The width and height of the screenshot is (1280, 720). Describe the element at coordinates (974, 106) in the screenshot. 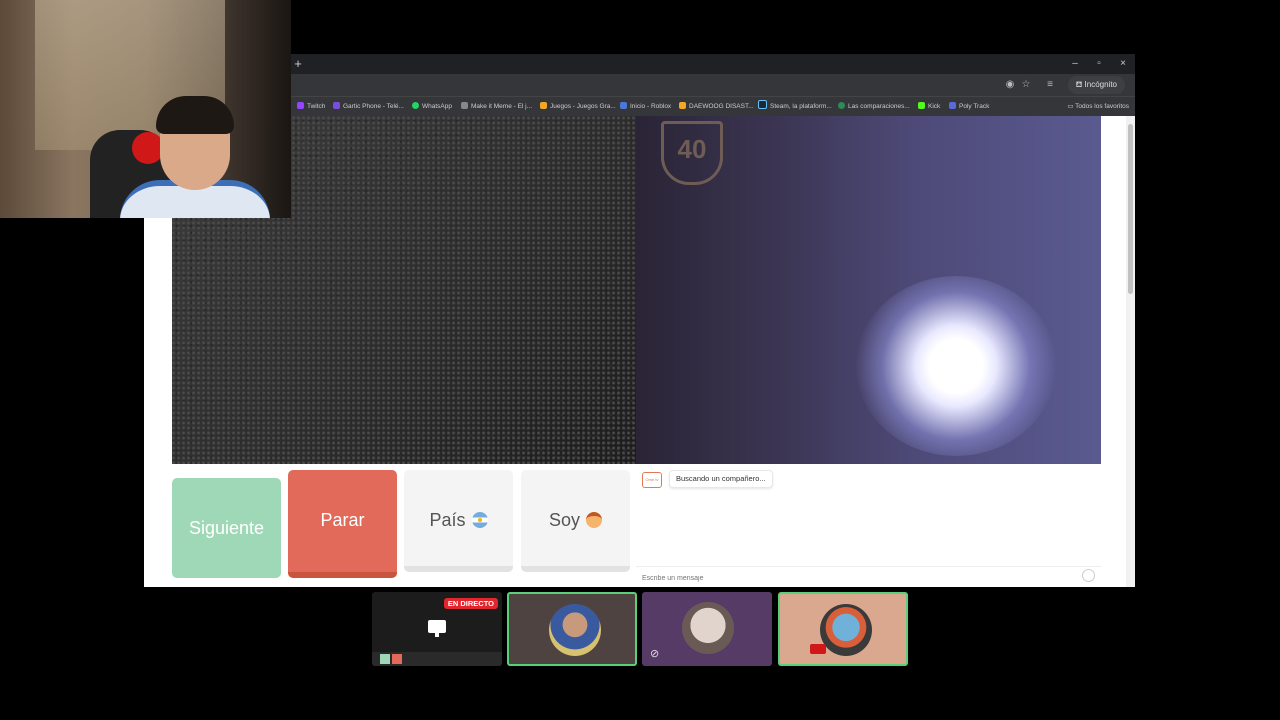

I see `bookmark-label: Poly Track` at that location.